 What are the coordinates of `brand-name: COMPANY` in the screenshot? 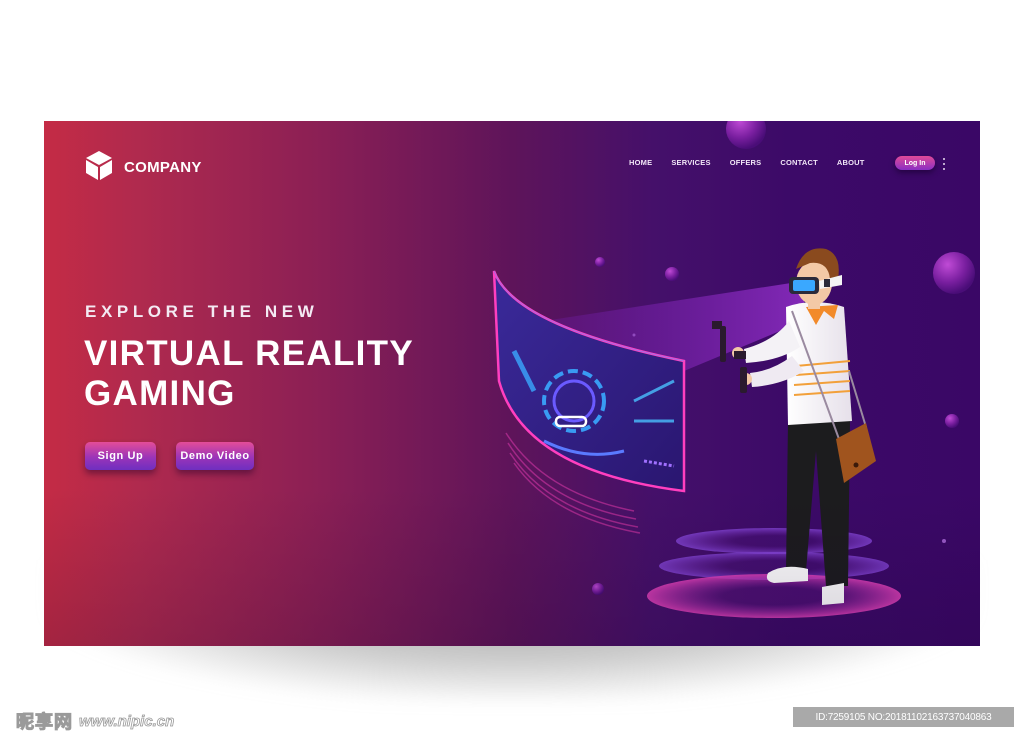 It's located at (163, 167).